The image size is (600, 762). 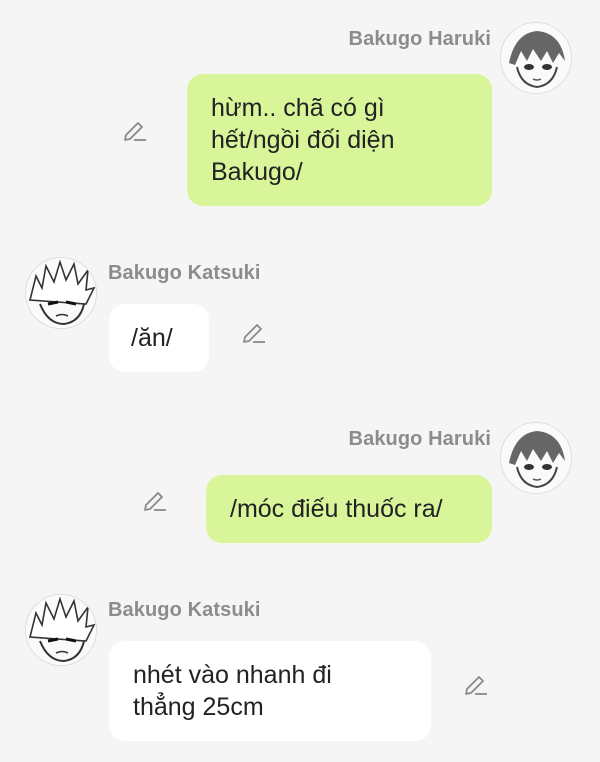 What do you see at coordinates (303, 140) in the screenshot?
I see `message-line: hết/ngồi đối diện` at bounding box center [303, 140].